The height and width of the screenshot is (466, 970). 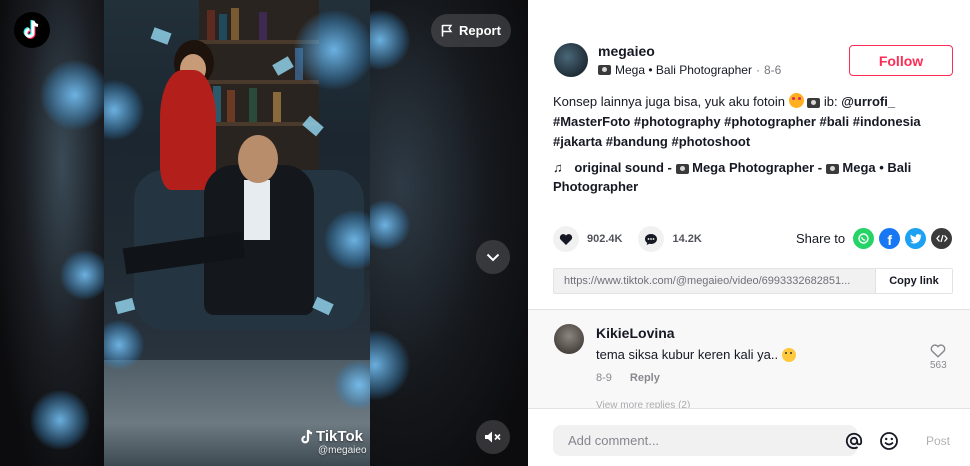 I want to click on share-row: Share to f, so click(x=874, y=238).